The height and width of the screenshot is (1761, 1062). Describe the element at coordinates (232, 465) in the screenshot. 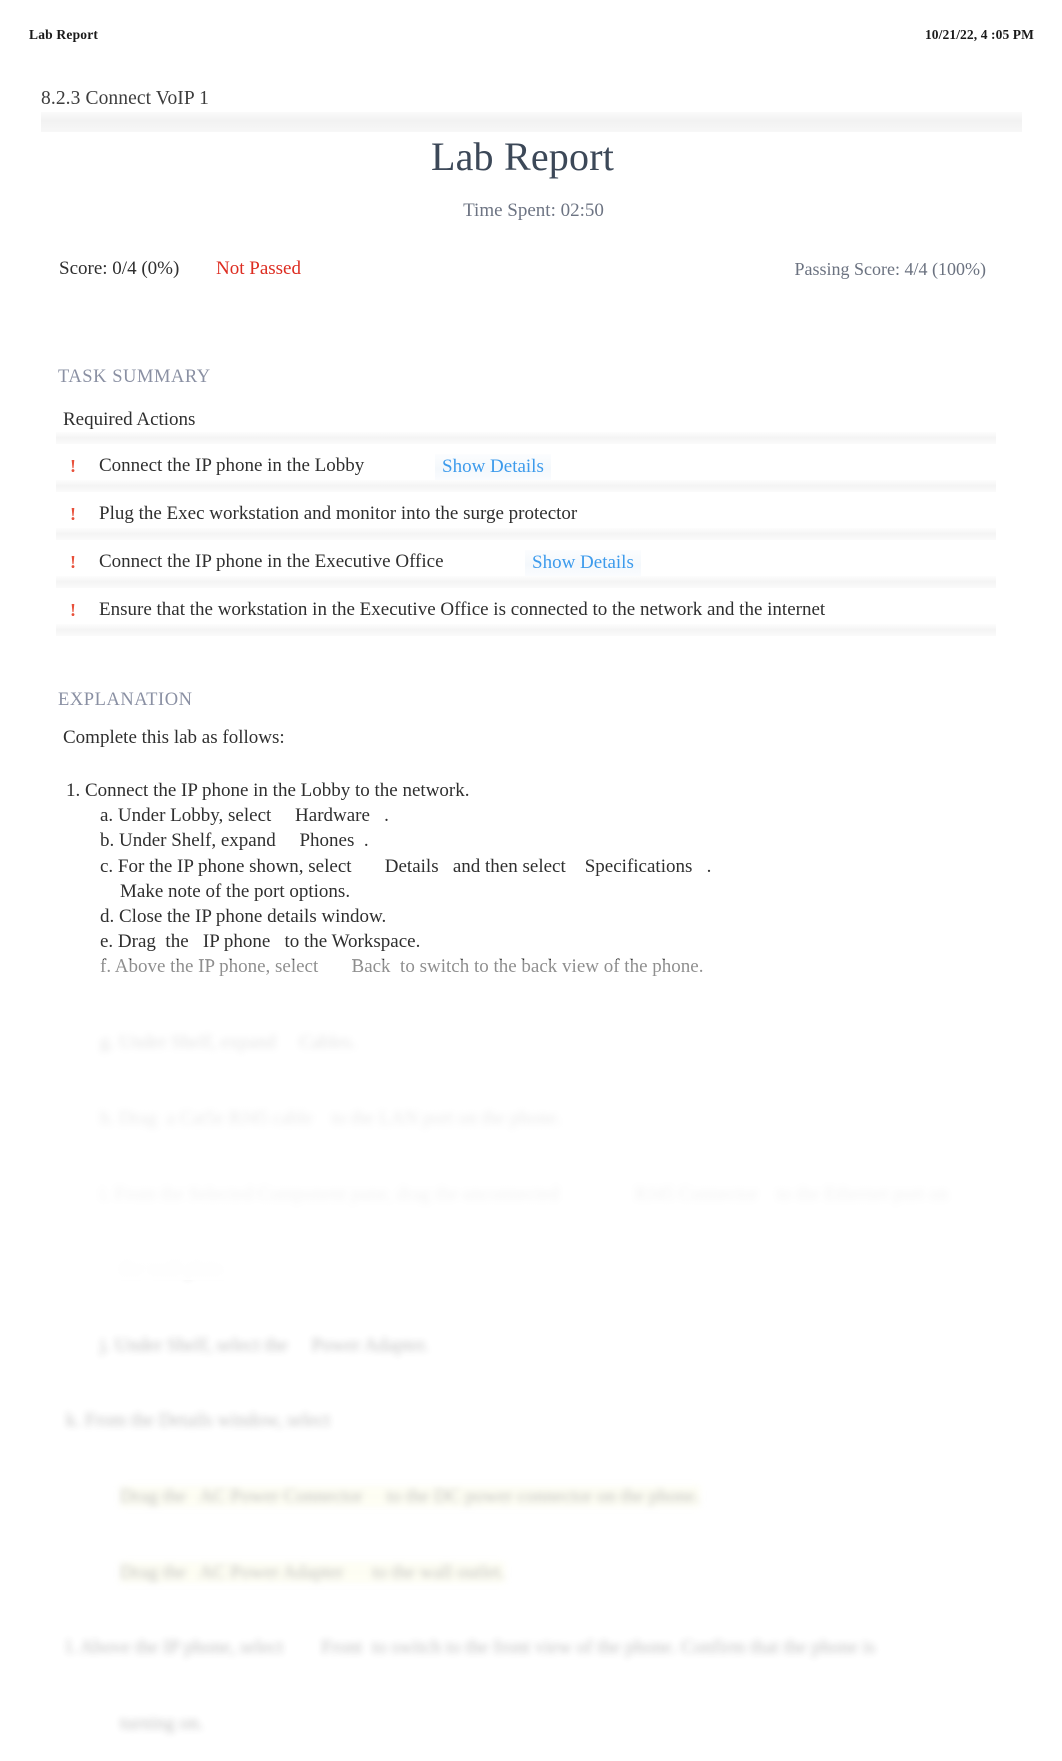

I see `required-action-label: Connect the IP phone in the Lobby` at that location.